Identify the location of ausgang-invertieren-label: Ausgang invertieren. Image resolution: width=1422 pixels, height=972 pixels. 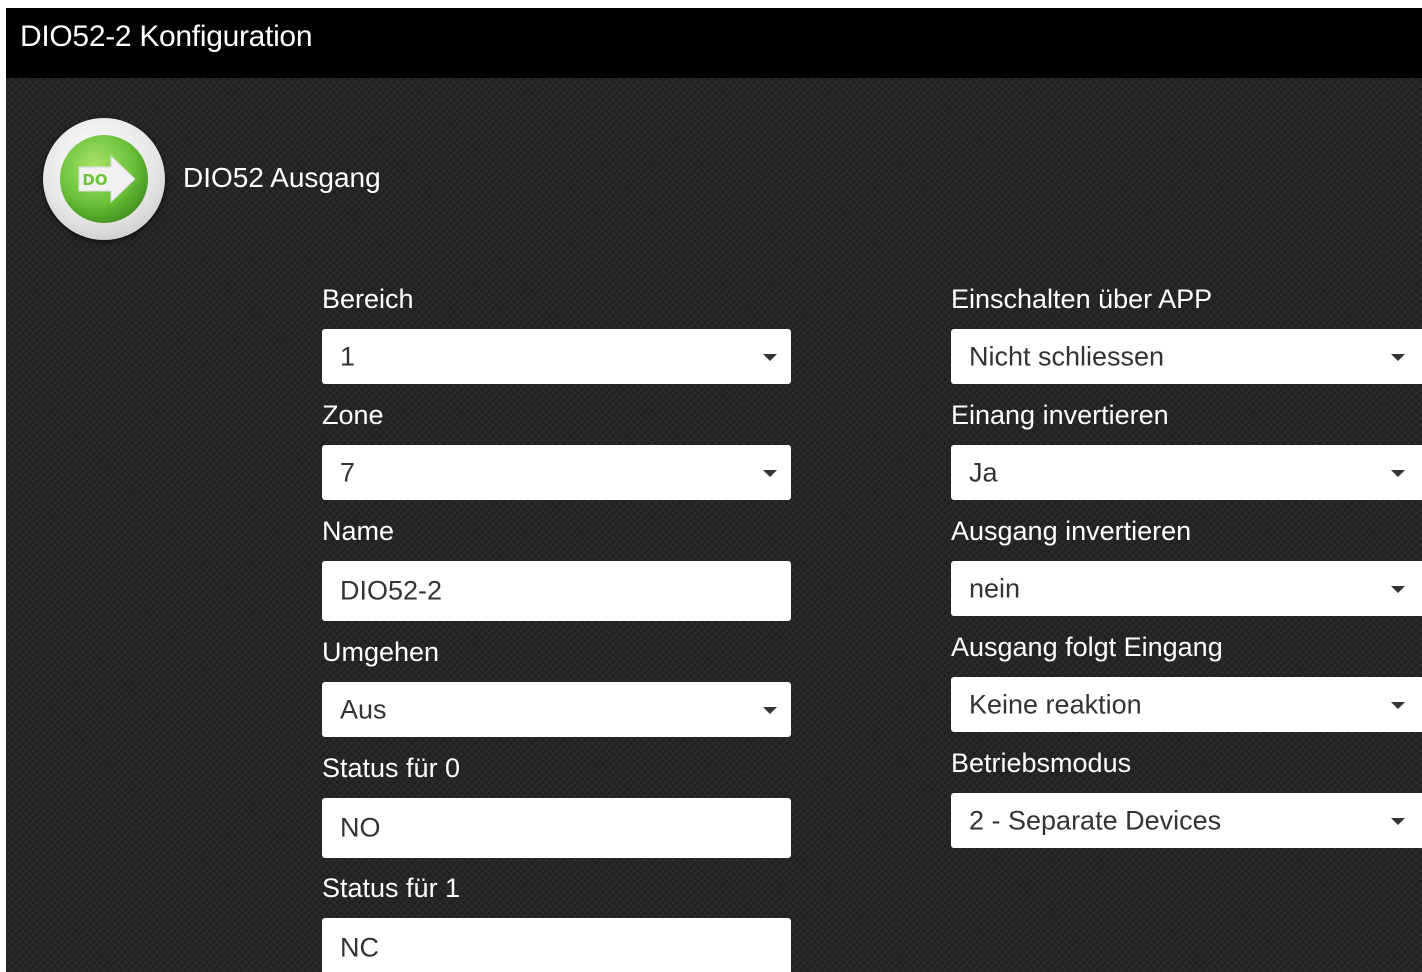
(1071, 531).